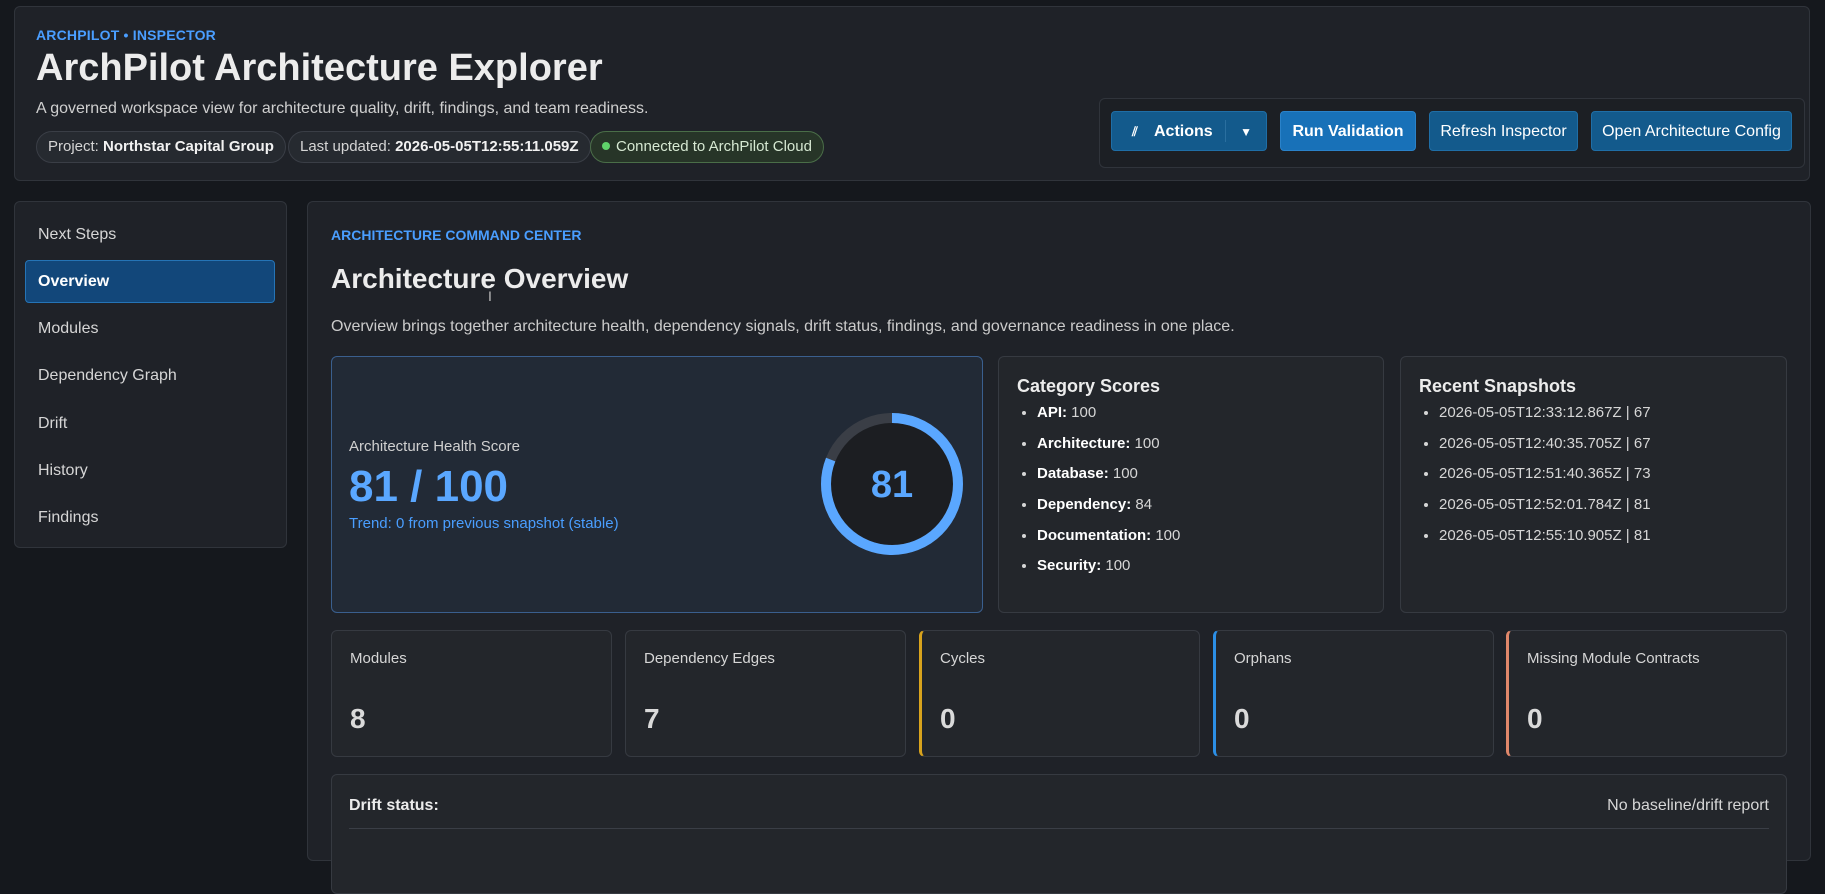  I want to click on app-title: ArchPilot Architecture Explorer, so click(319, 68).